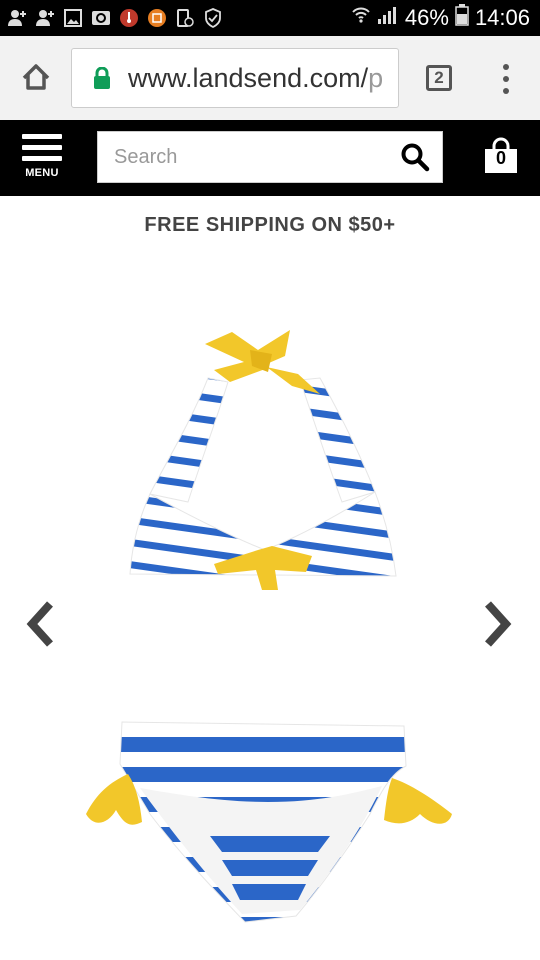 This screenshot has width=540, height=960. Describe the element at coordinates (243, 157) in the screenshot. I see `search-input` at that location.